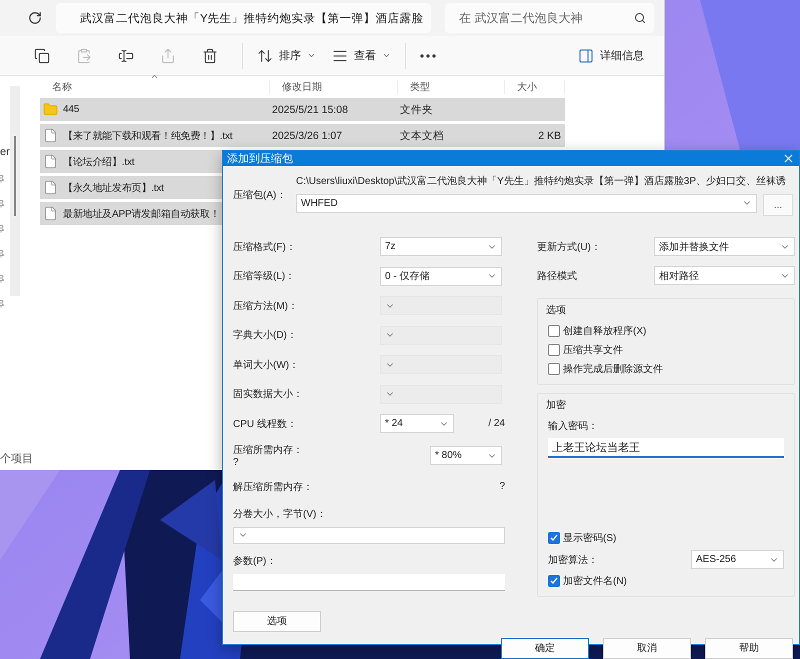  Describe the element at coordinates (265, 56) in the screenshot. I see `sort-icon` at that location.